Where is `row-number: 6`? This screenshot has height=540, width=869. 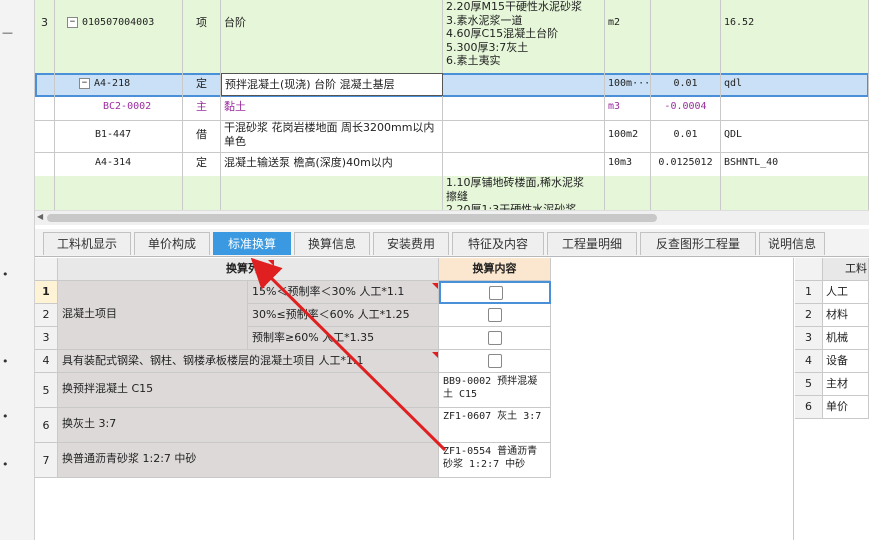
row-number: 6 is located at coordinates (809, 407).